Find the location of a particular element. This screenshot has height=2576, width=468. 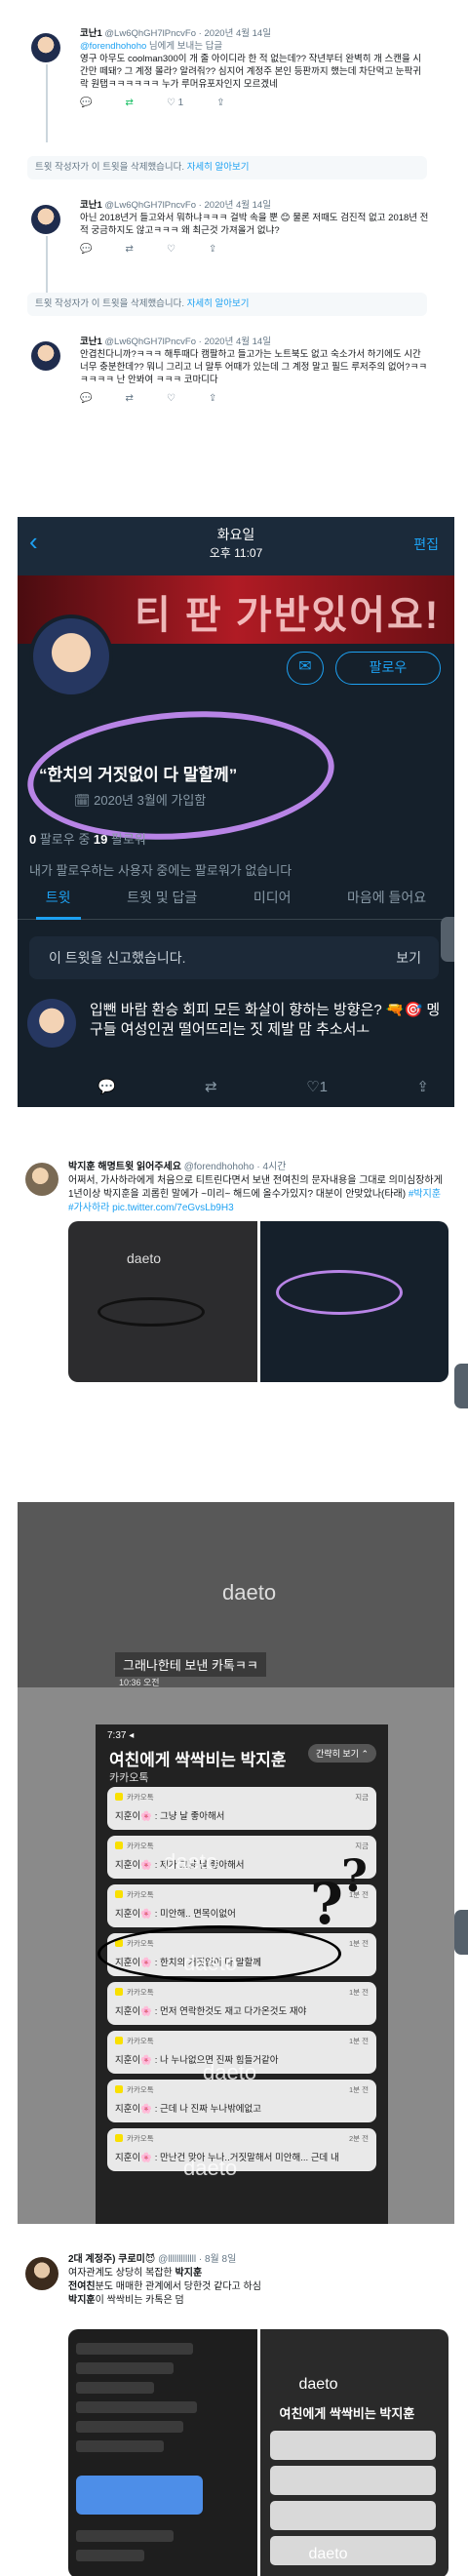

tweet-actions: 💬 ⇄ ♡1 ⇪ is located at coordinates (263, 1086).